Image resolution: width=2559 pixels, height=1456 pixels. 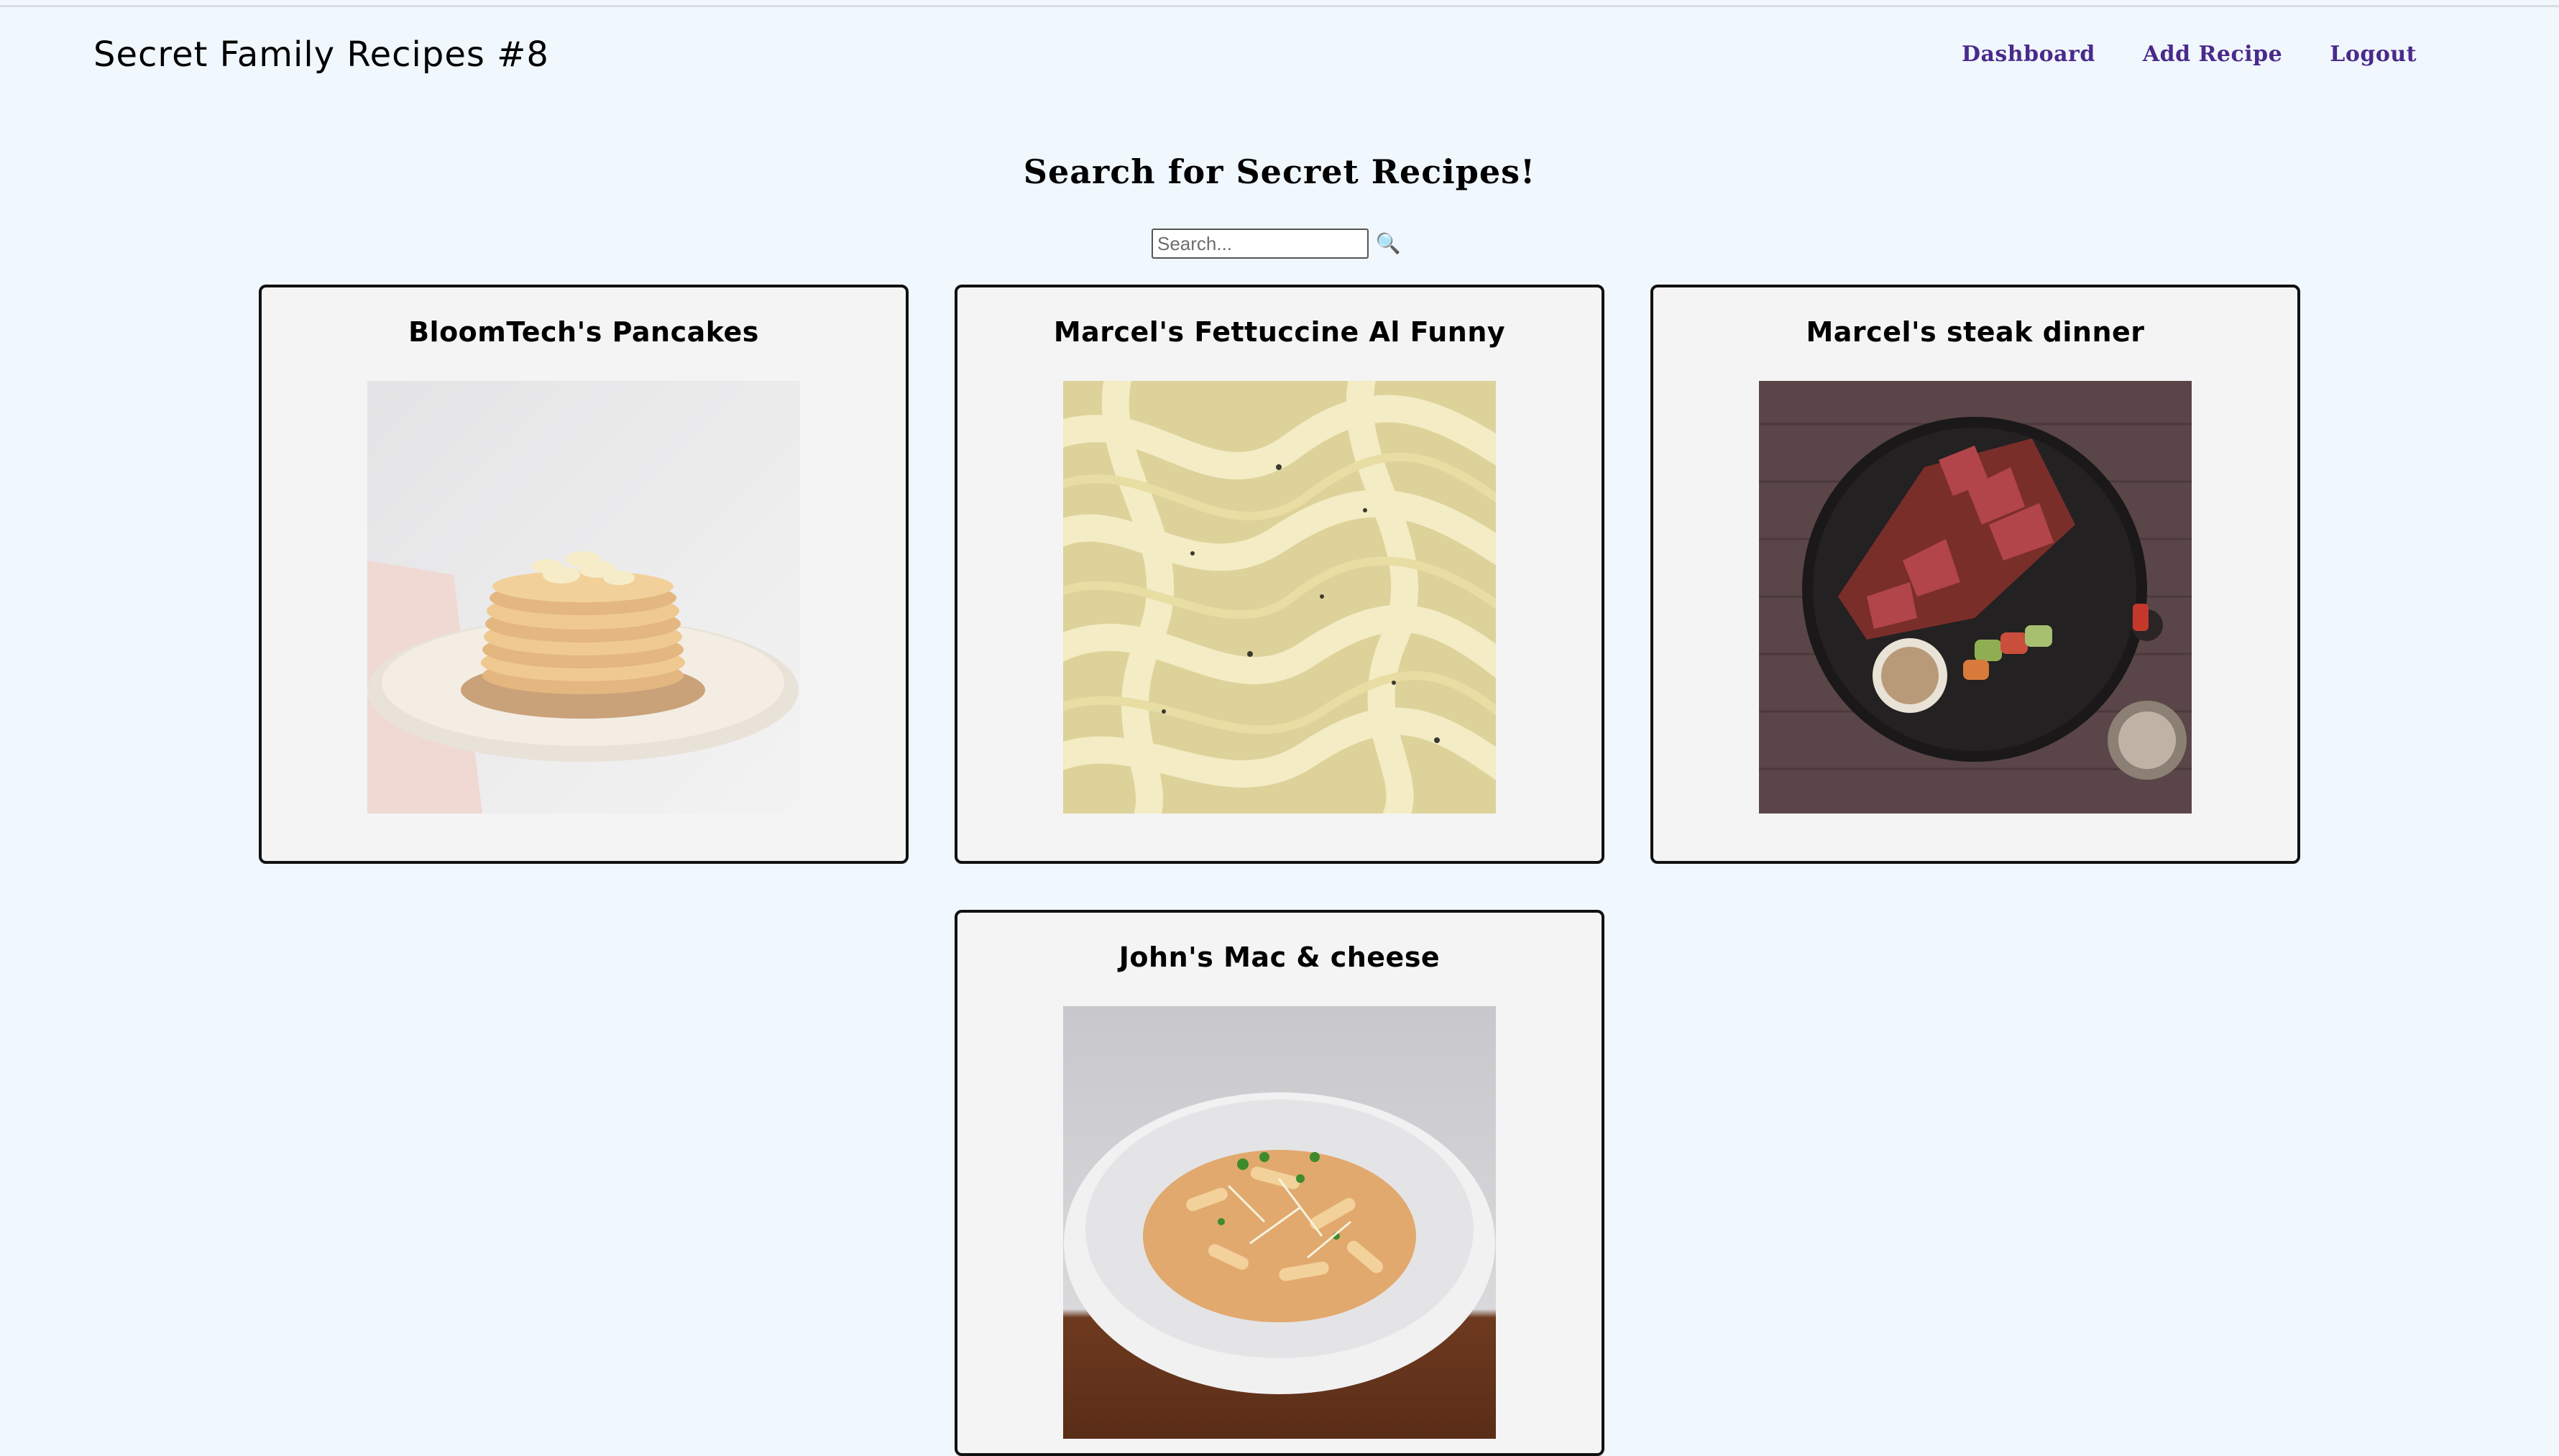 What do you see at coordinates (1279, 1222) in the screenshot?
I see `mac-and-cheese-photo` at bounding box center [1279, 1222].